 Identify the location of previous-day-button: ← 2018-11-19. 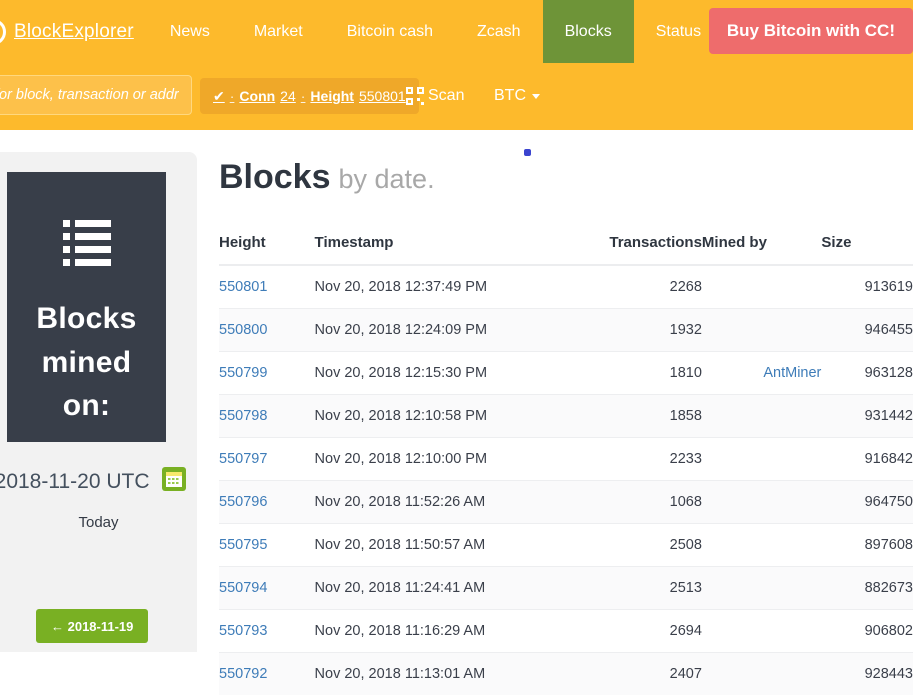
(92, 626).